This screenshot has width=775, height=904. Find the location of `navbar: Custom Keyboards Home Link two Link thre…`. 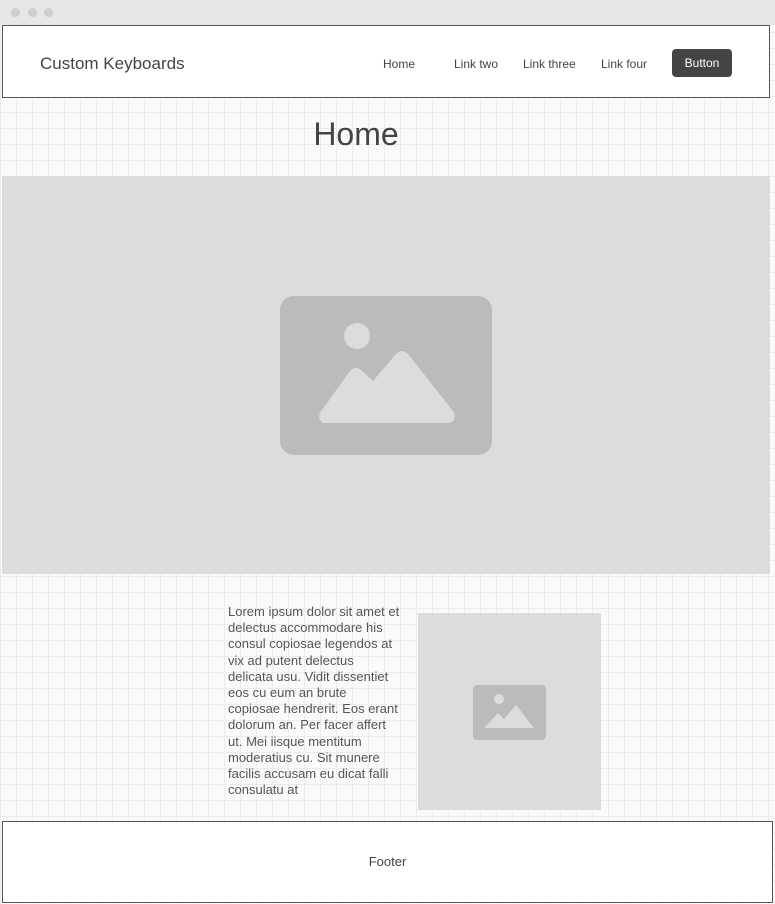

navbar: Custom Keyboards Home Link two Link thre… is located at coordinates (386, 61).